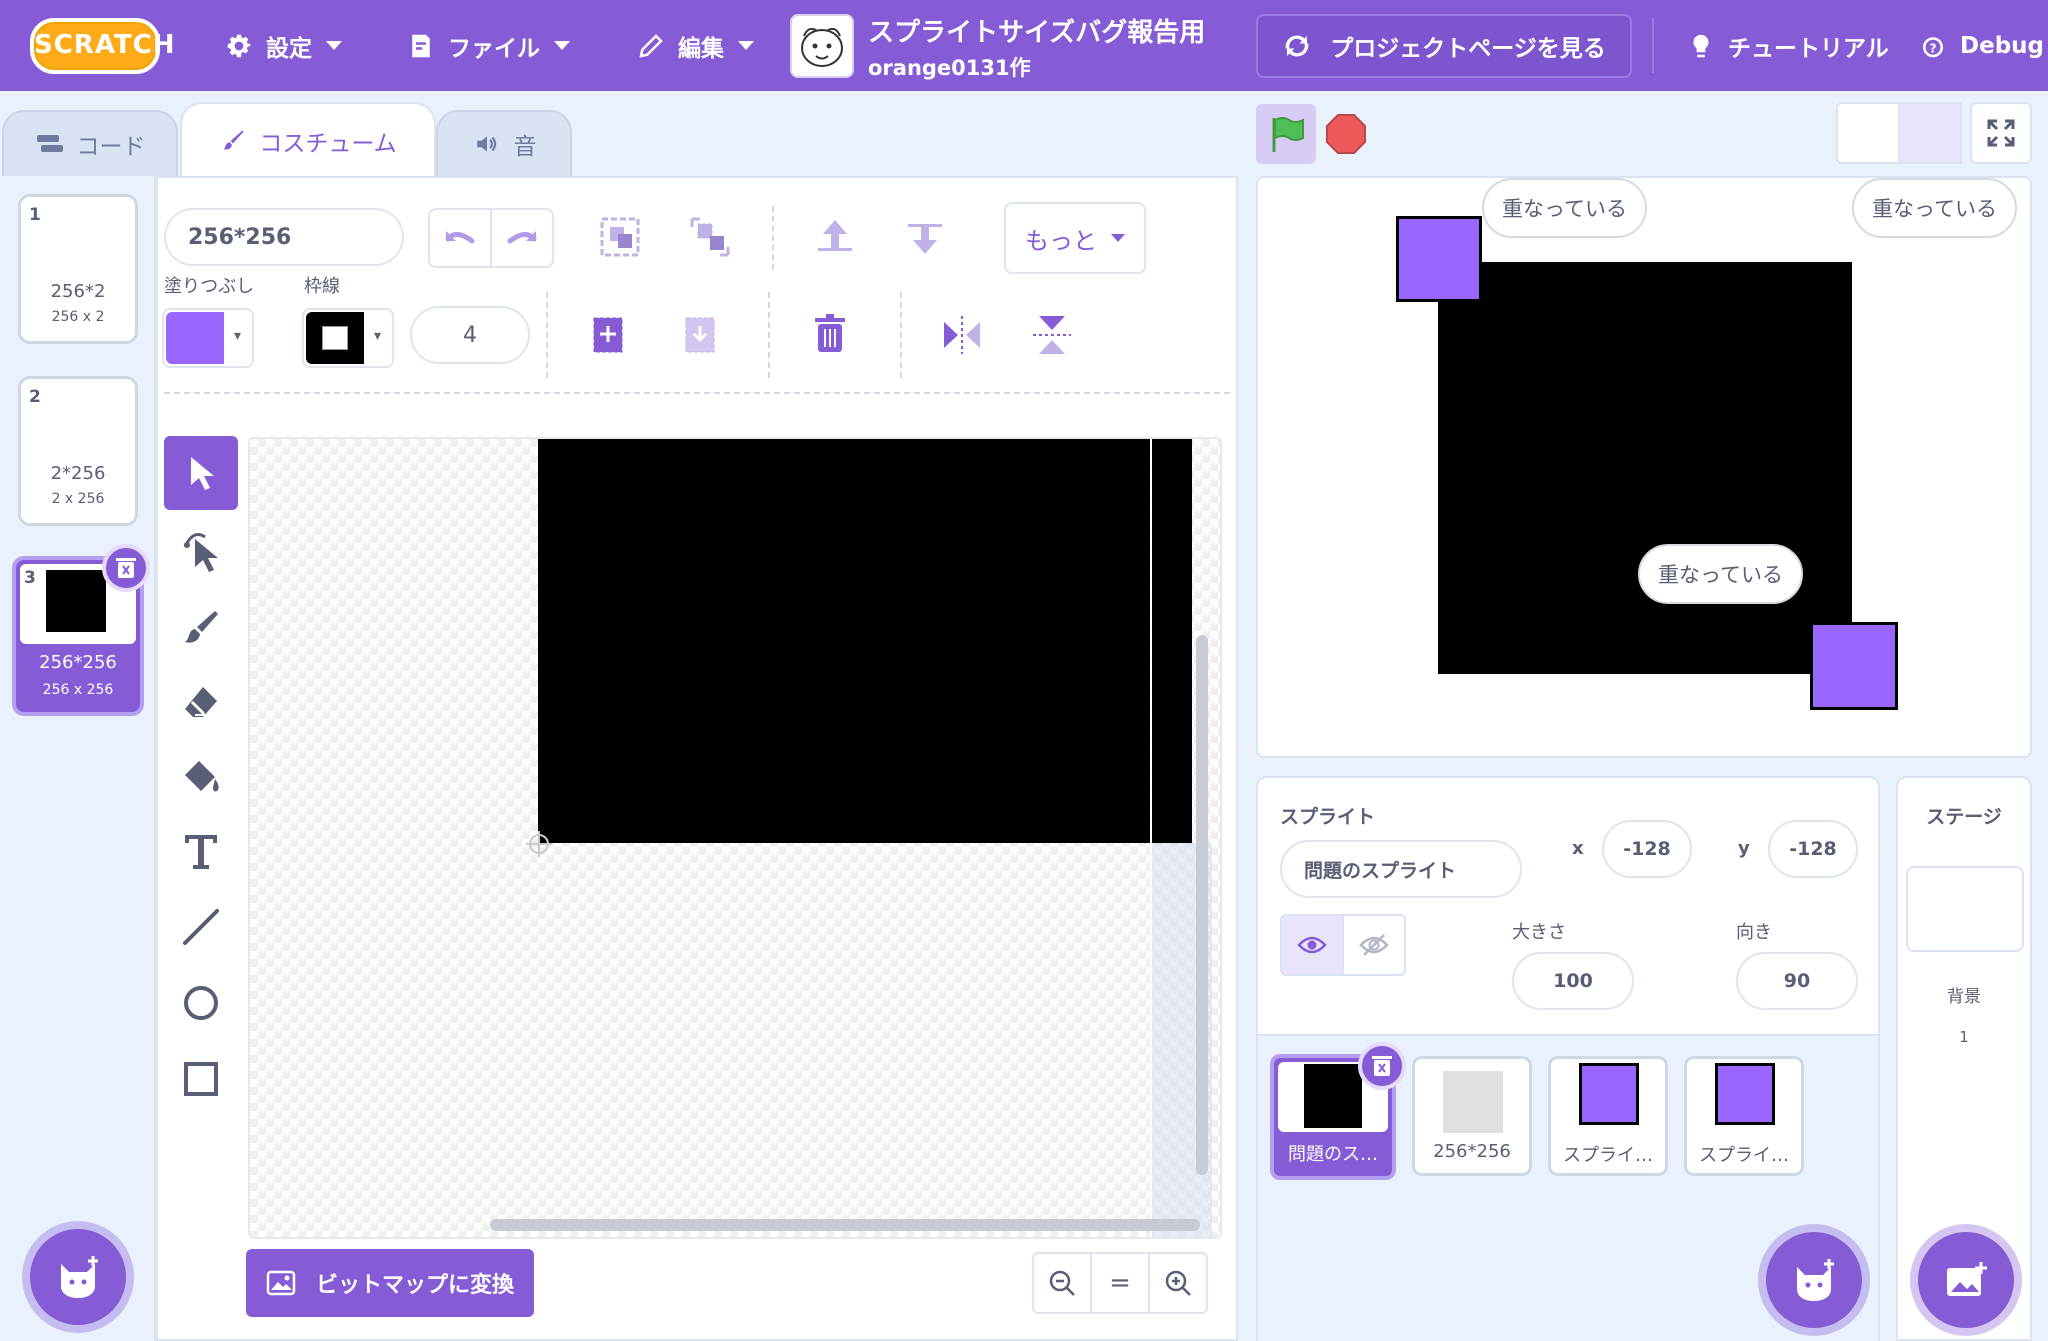 The image size is (2048, 1341). Describe the element at coordinates (504, 143) in the screenshot. I see `tab-sound: 音` at that location.